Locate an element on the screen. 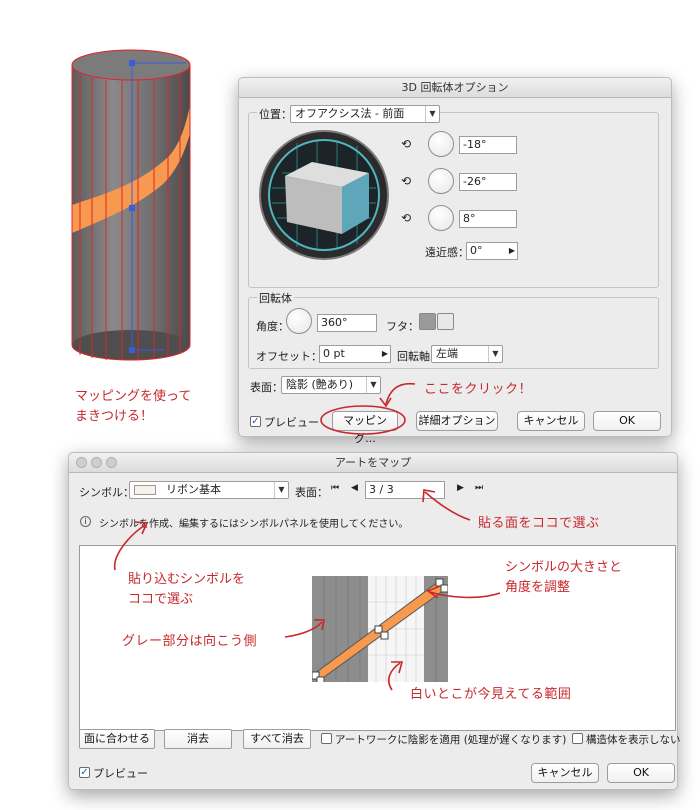 The height and width of the screenshot is (810, 700). zoom-window-icon is located at coordinates (111, 462).